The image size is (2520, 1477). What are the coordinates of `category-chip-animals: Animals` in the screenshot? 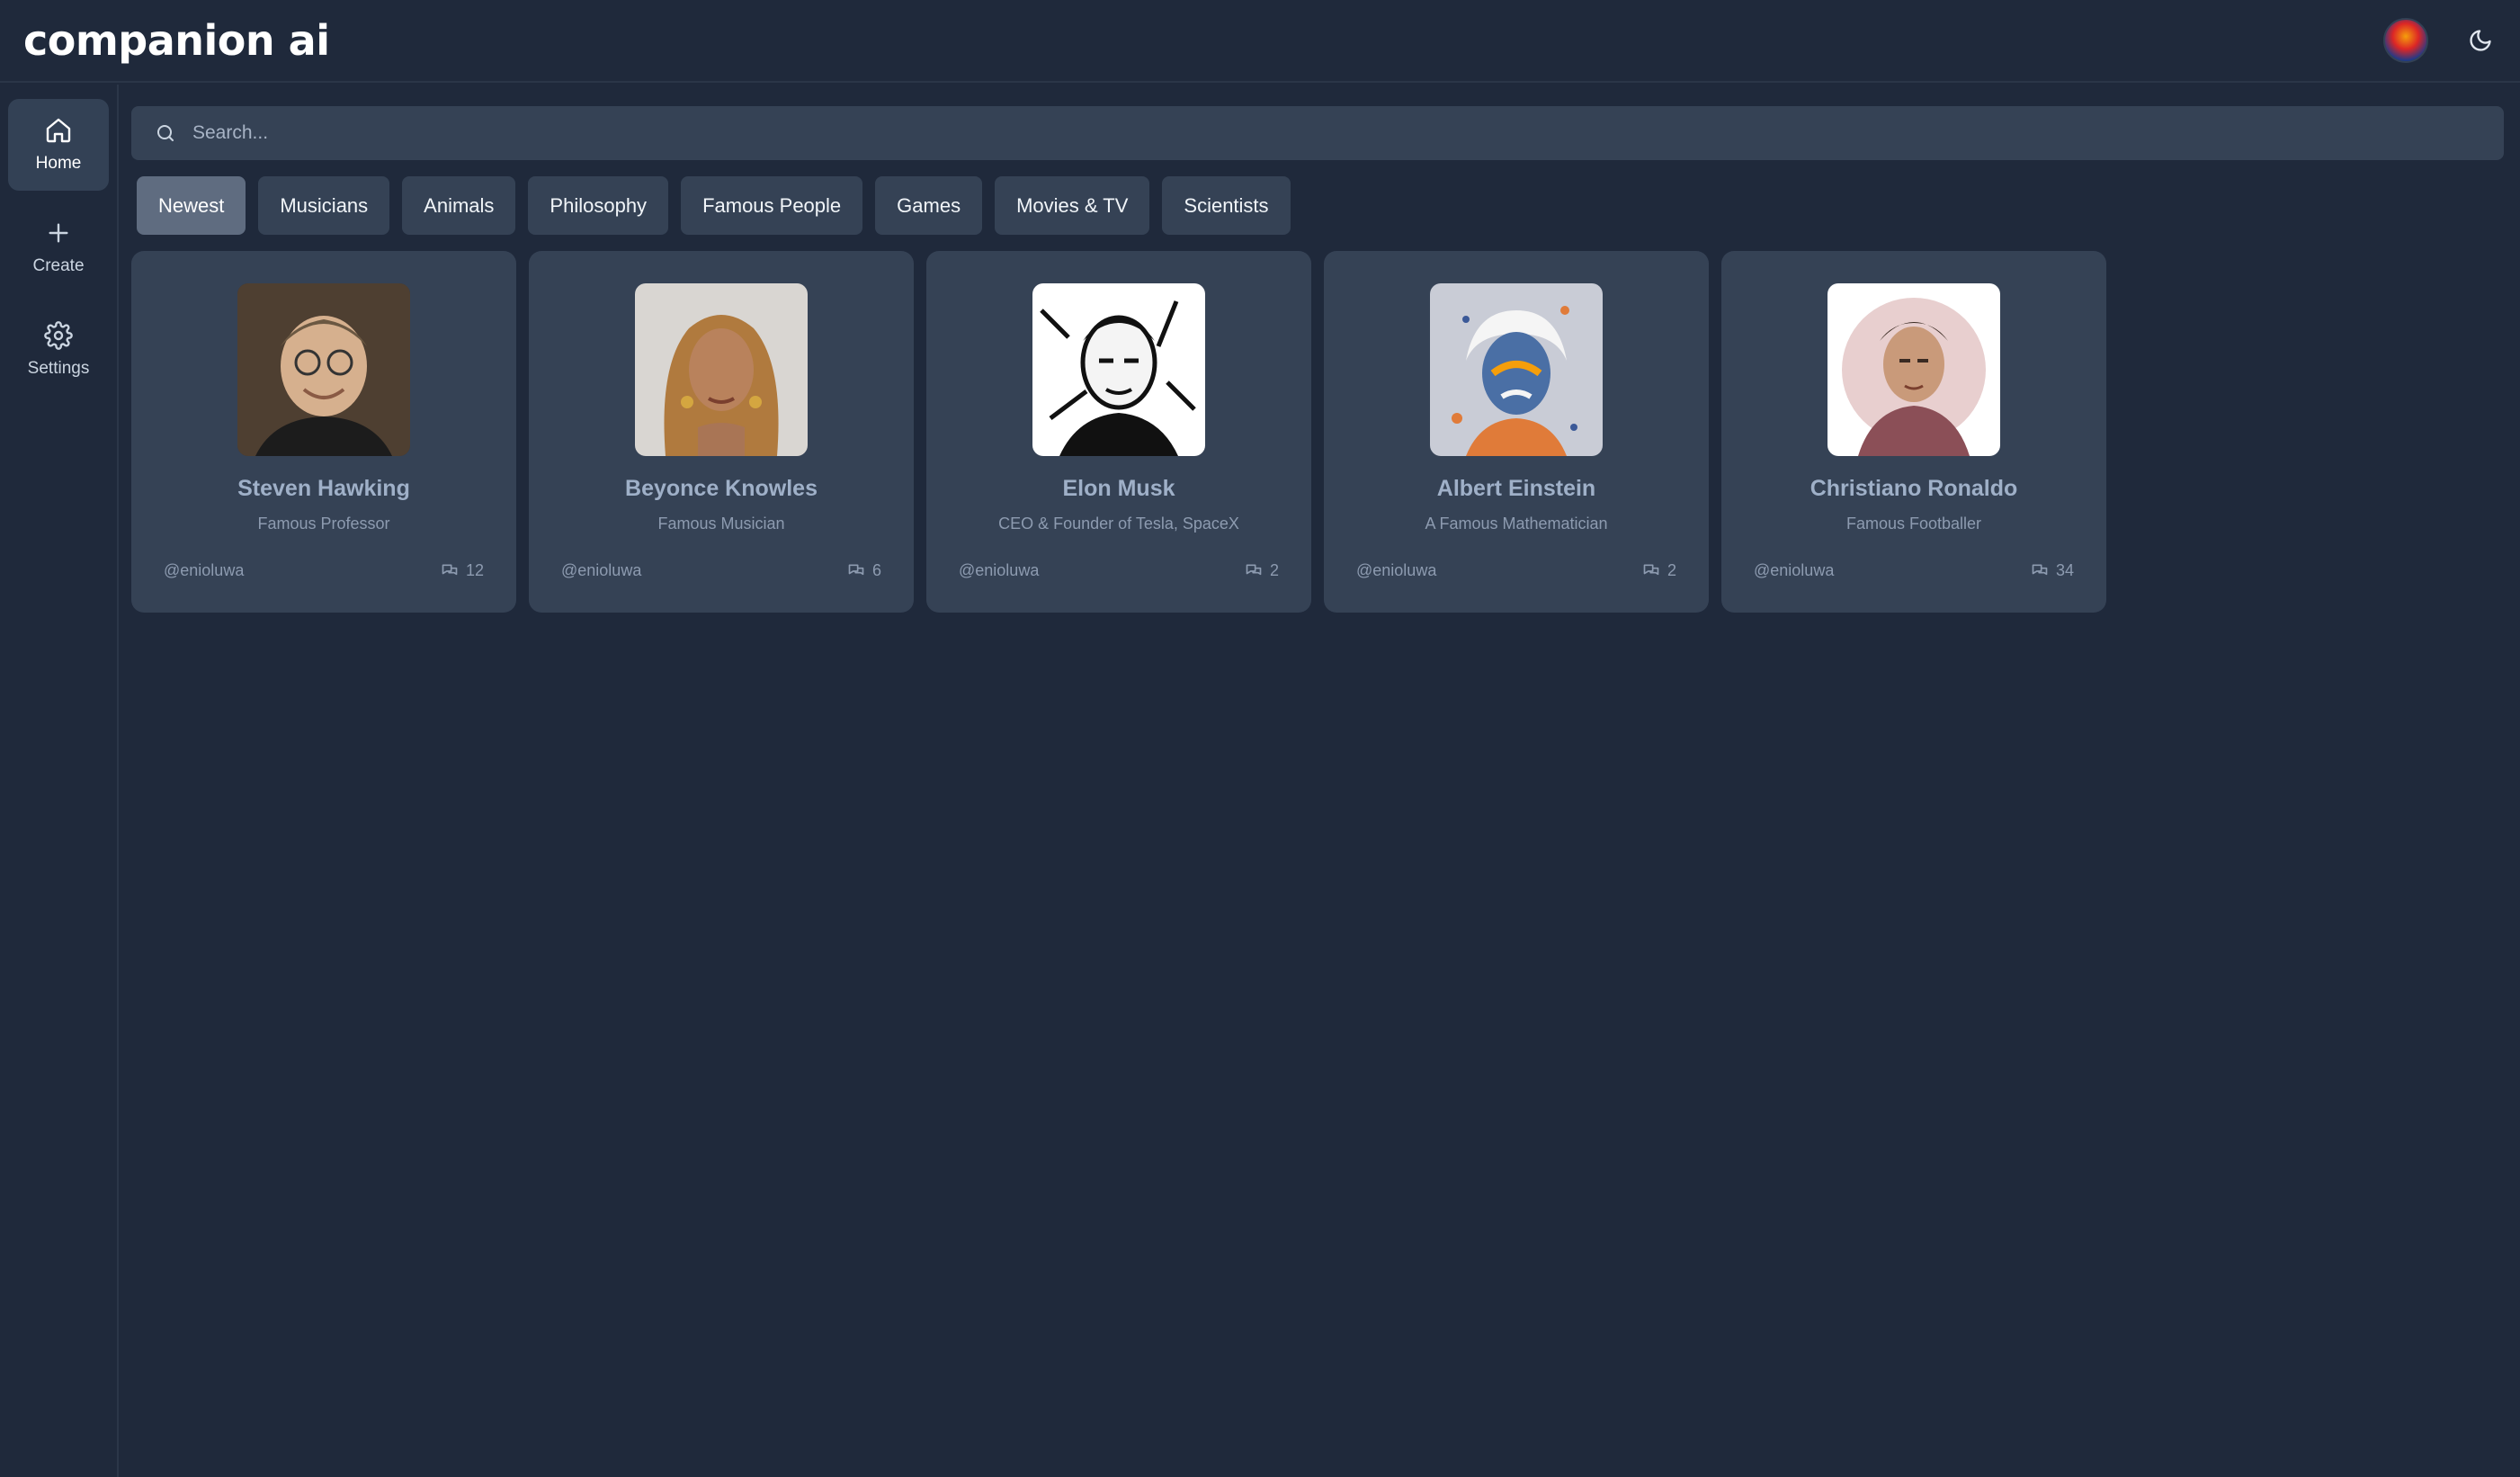 It's located at (459, 206).